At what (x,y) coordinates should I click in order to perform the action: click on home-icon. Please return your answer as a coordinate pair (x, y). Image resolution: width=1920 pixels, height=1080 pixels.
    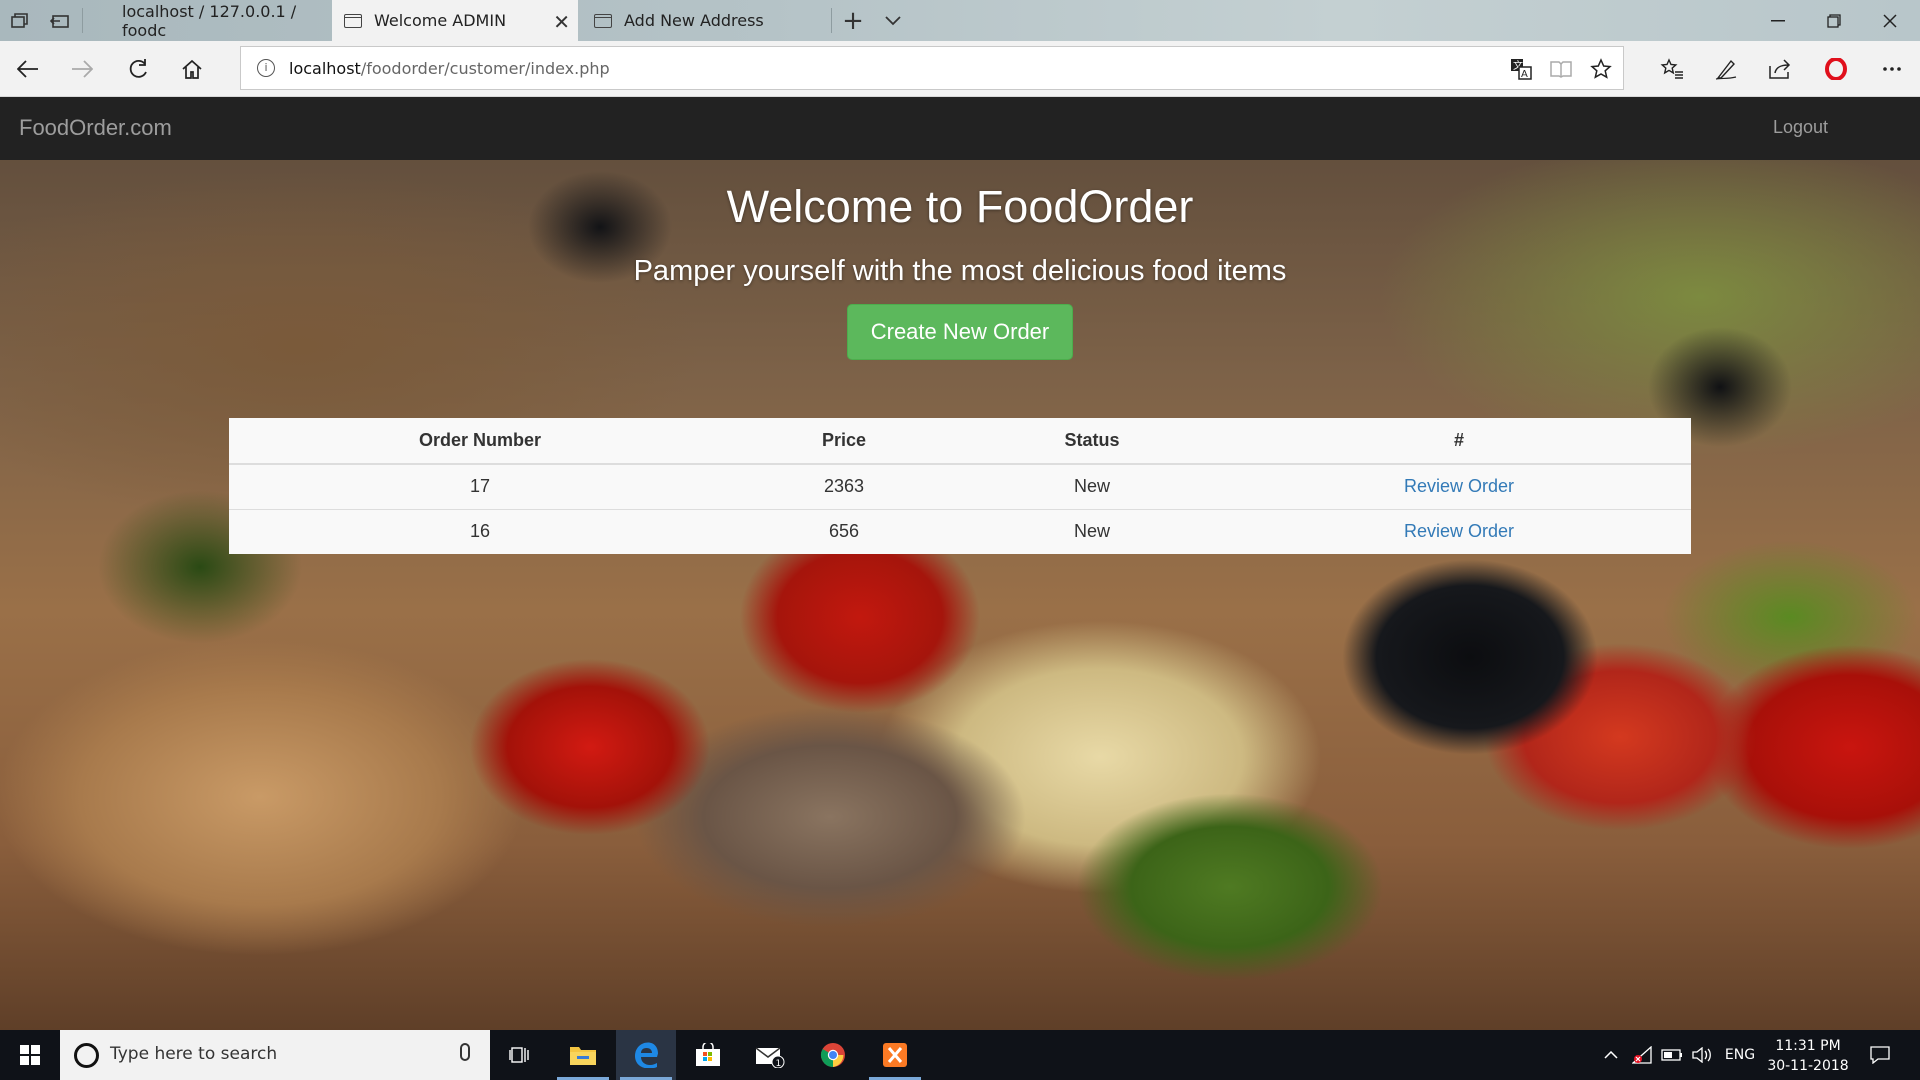
    Looking at the image, I should click on (192, 69).